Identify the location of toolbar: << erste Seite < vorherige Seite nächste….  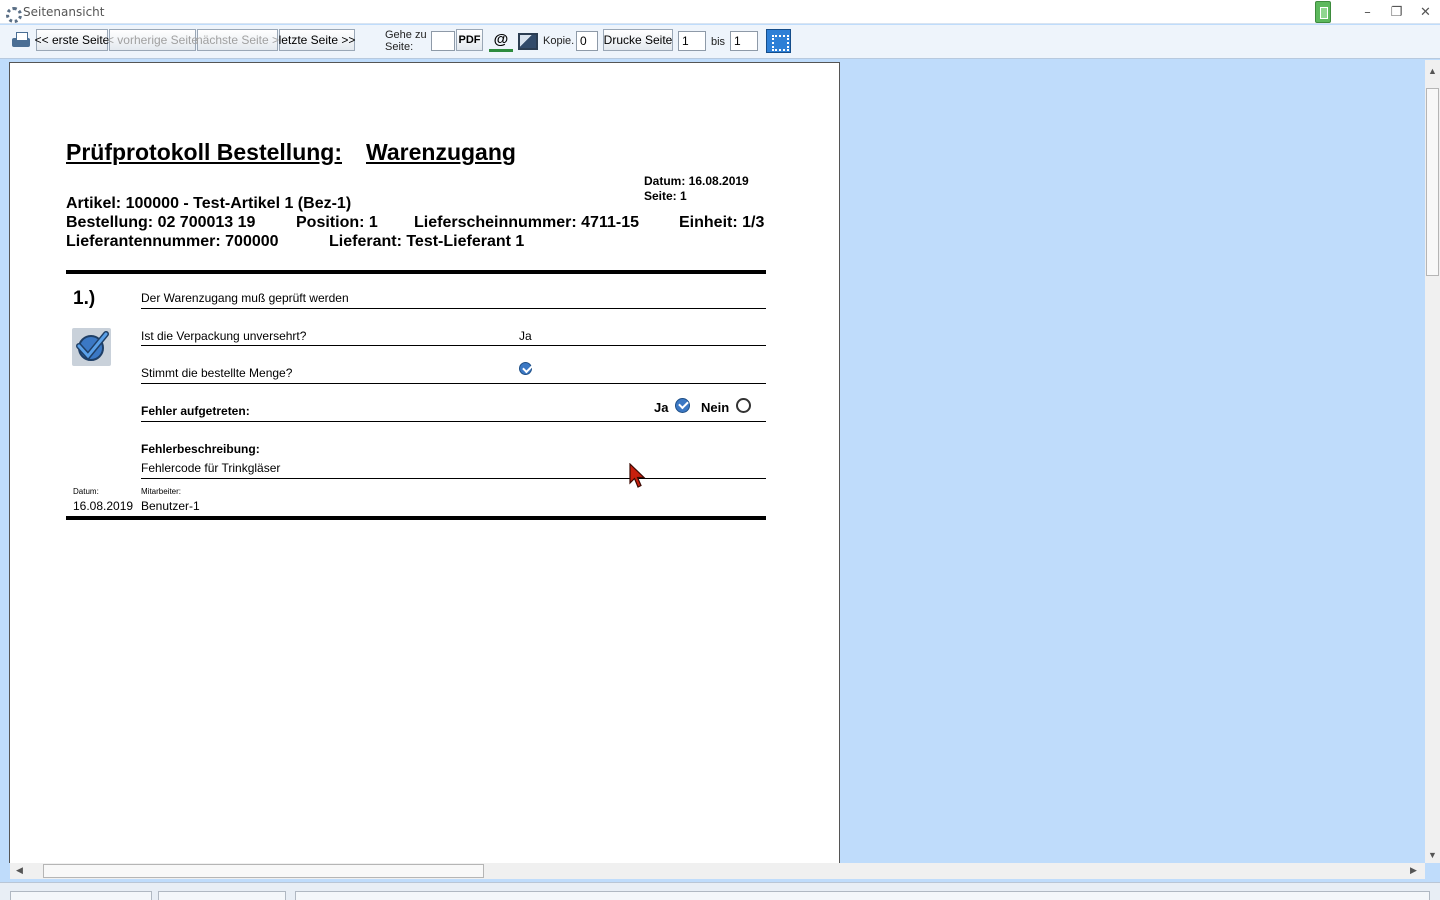
(720, 42).